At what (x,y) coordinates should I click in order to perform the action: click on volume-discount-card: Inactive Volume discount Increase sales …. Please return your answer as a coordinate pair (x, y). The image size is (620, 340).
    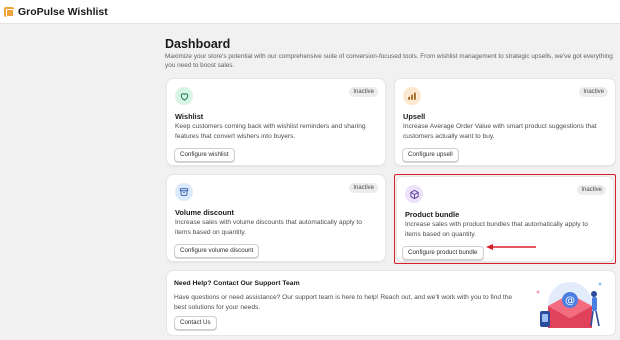
    Looking at the image, I should click on (276, 218).